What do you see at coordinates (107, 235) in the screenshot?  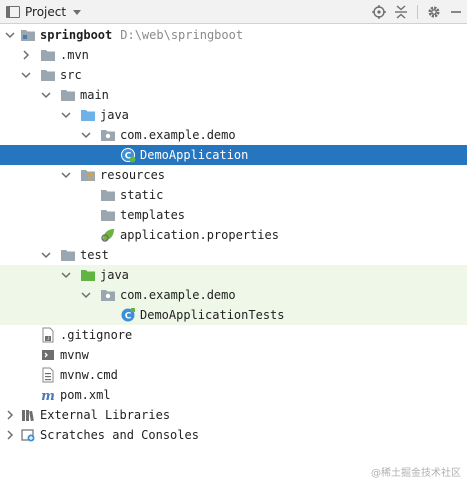 I see `spring-properties-icon` at bounding box center [107, 235].